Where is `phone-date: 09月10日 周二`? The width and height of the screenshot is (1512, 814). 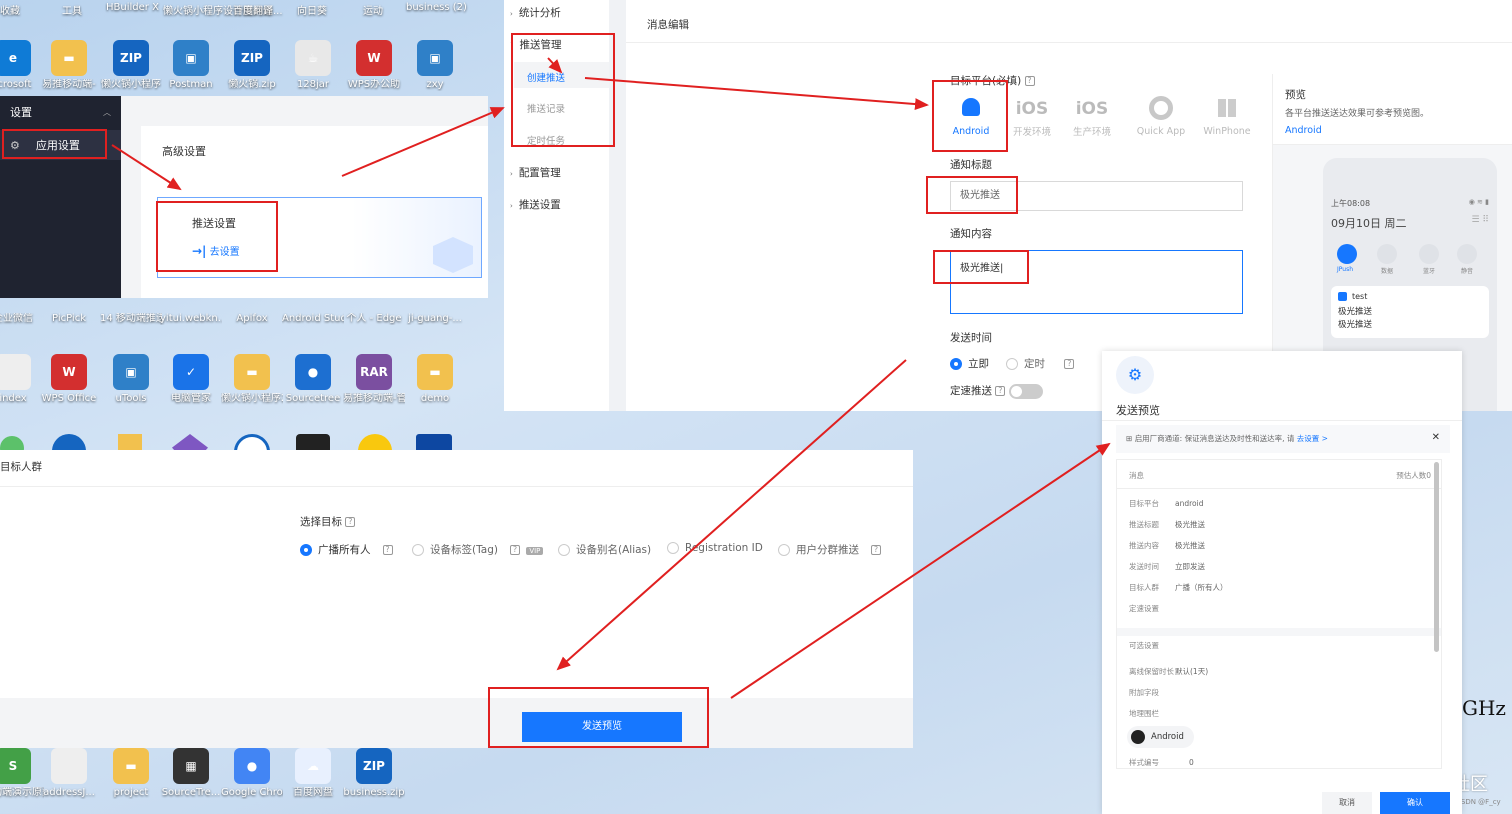 phone-date: 09月10日 周二 is located at coordinates (1369, 223).